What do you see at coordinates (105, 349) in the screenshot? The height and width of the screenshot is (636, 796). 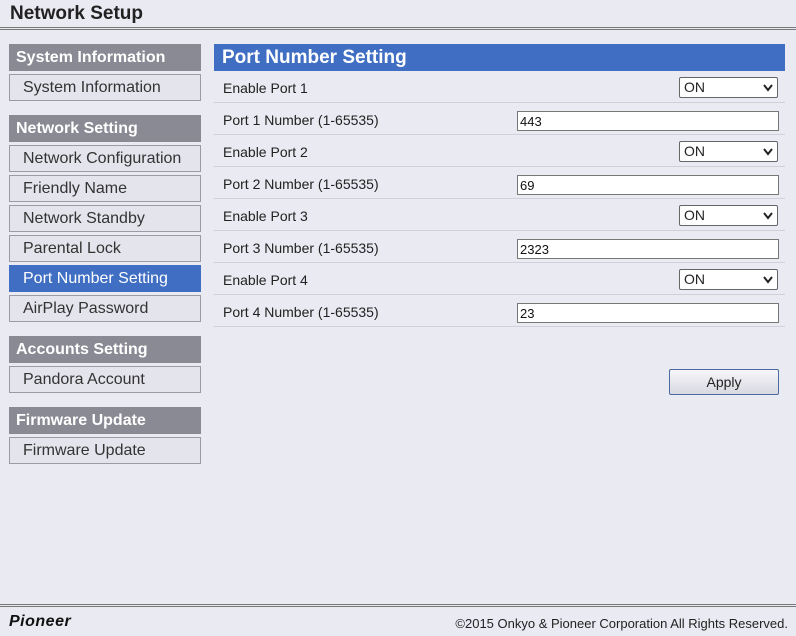 I see `sidebar-section-accounts-setting: Accounts Setting` at bounding box center [105, 349].